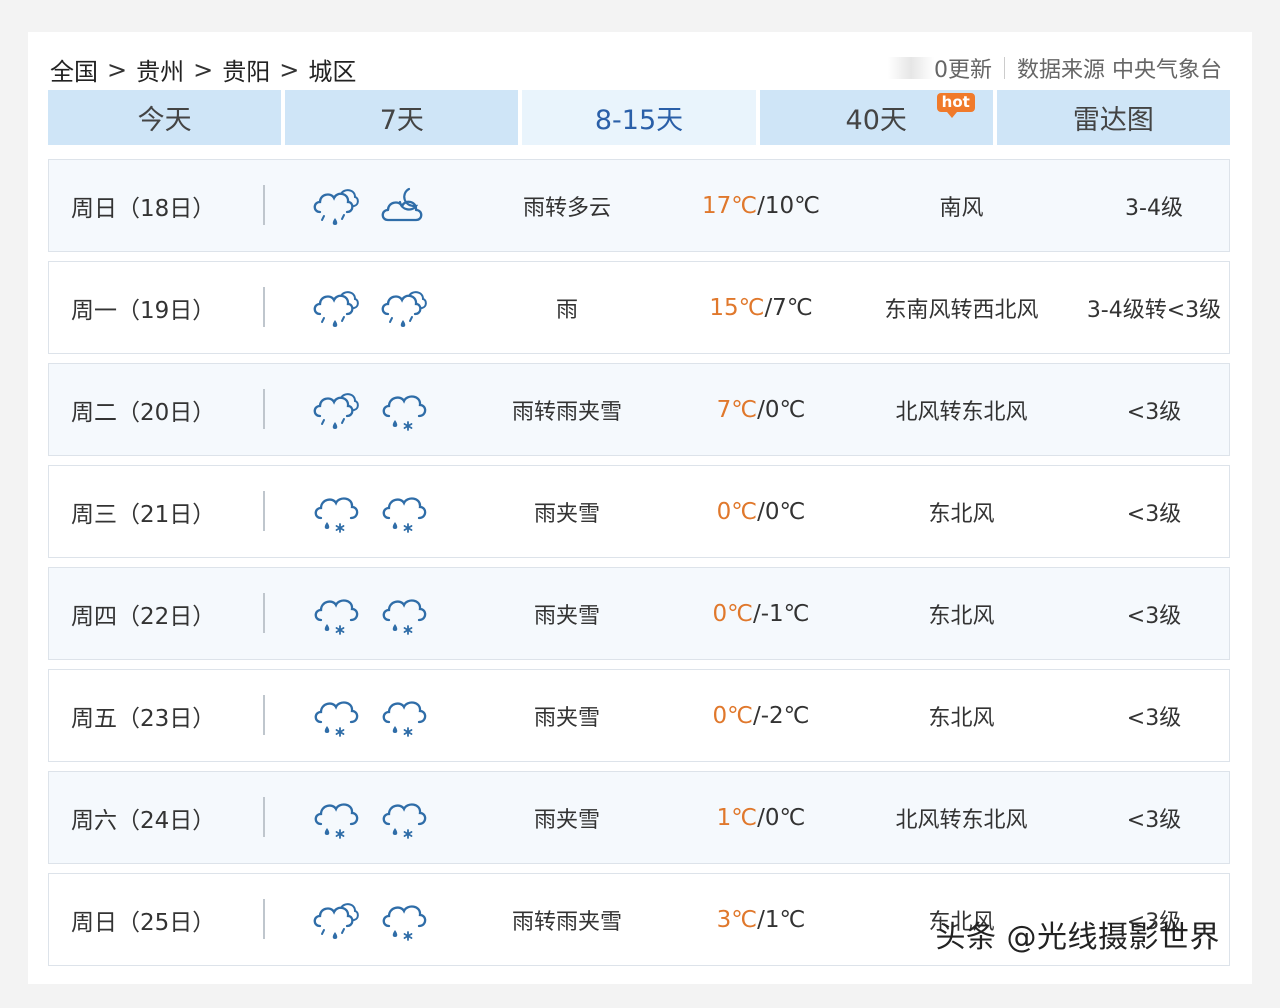 Image resolution: width=1280 pixels, height=1008 pixels. I want to click on source-label: 数据来源 中央气象台, so click(1119, 70).